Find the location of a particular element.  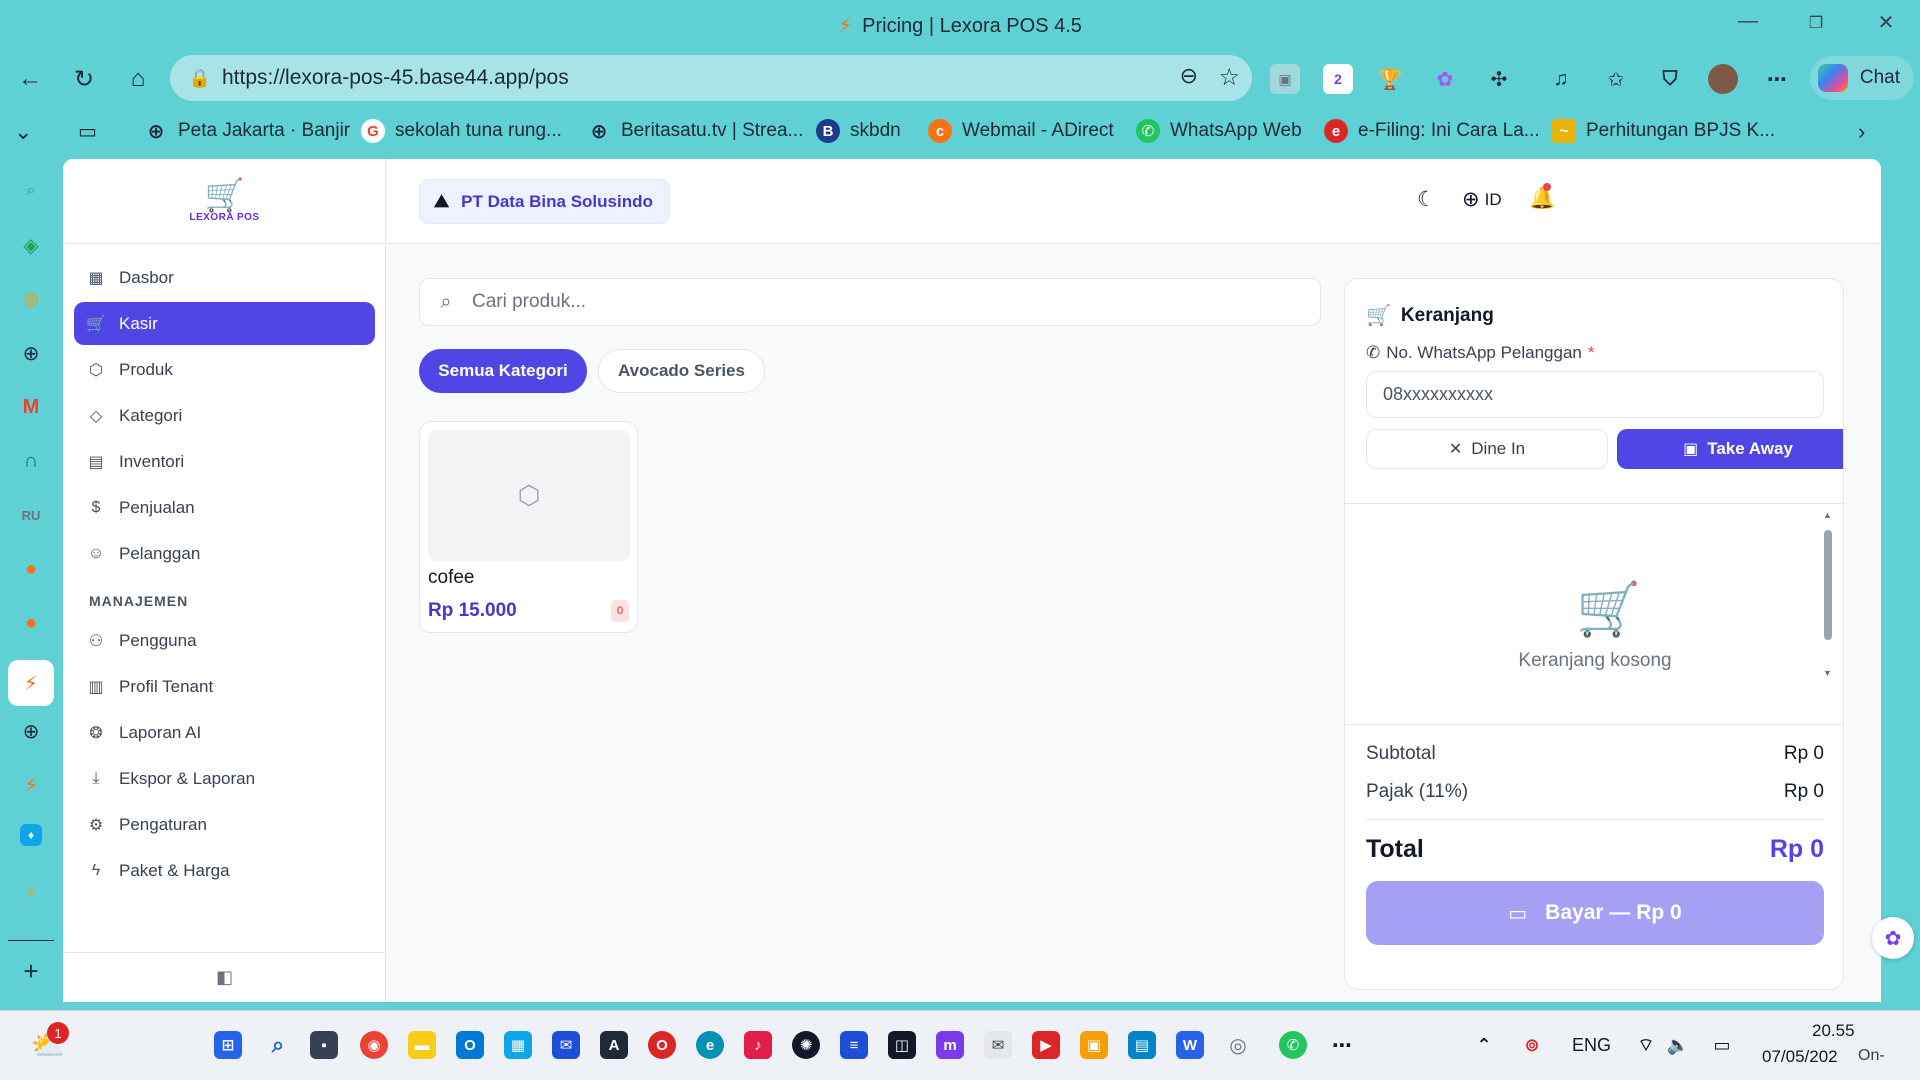

sidebar-toggle-chevron-icon: ⌄ is located at coordinates (23, 132).